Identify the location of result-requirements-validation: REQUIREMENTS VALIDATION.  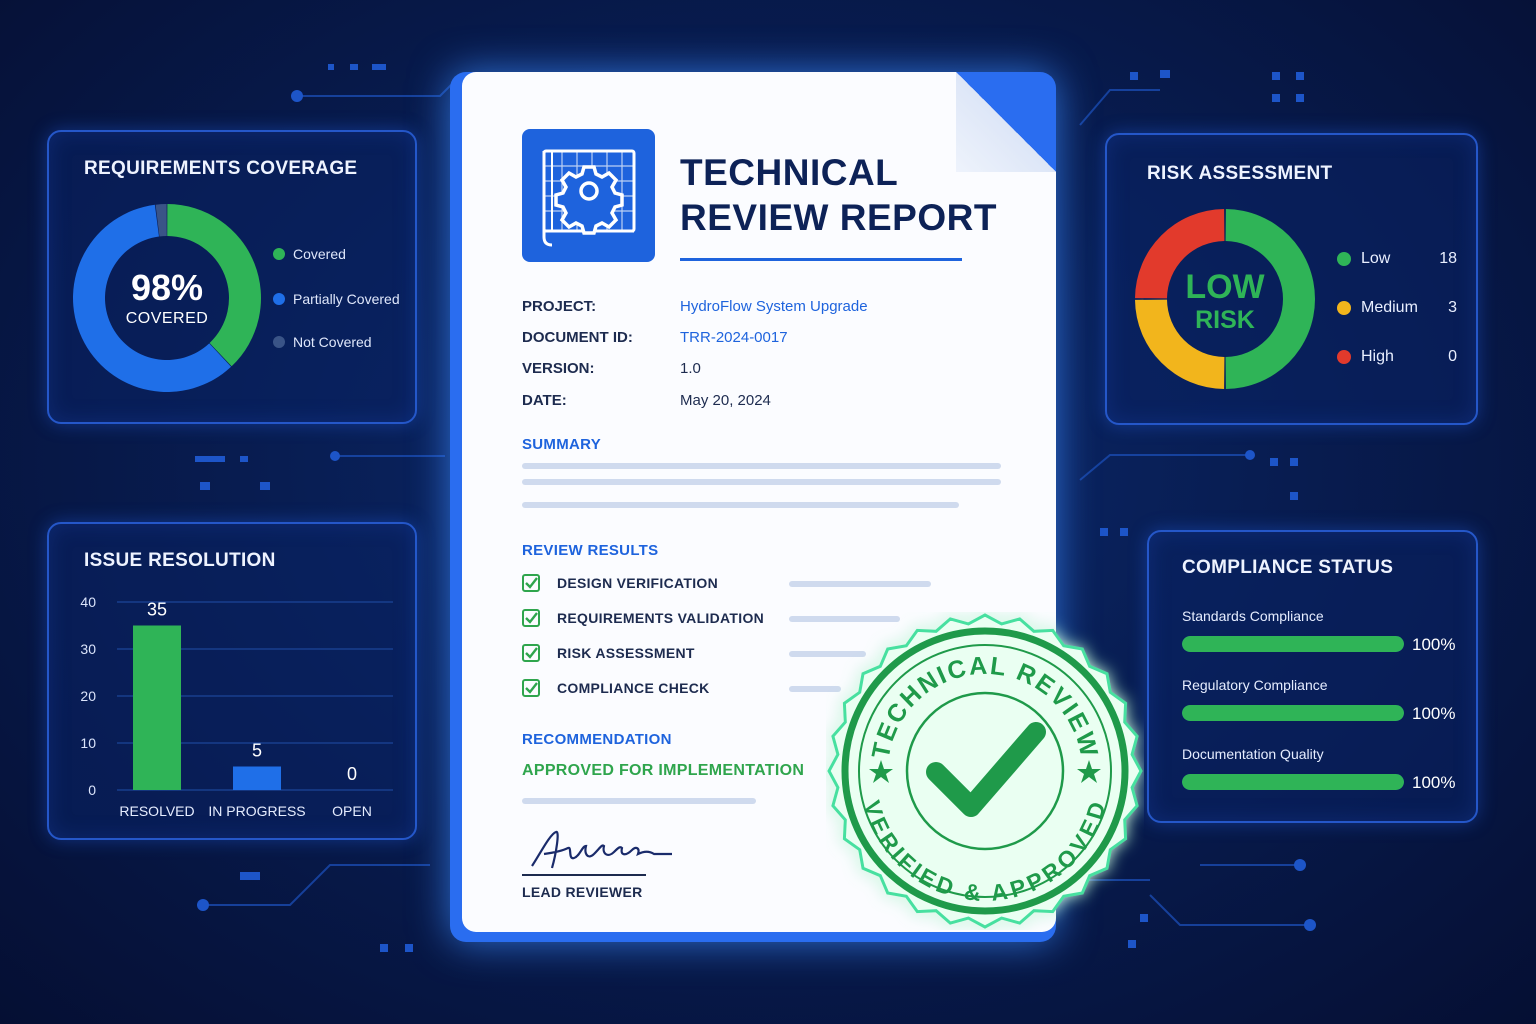
(643, 618).